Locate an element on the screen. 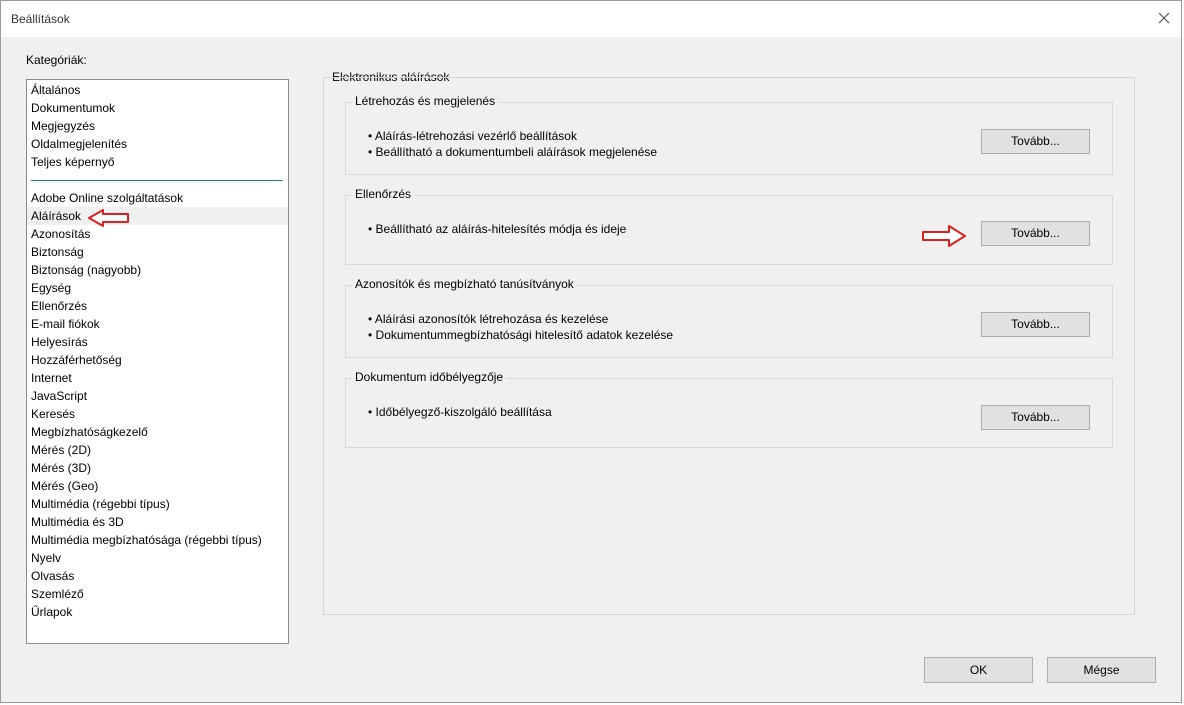  bullet-text: • Időbélyegző-kiszolgáló beállítása is located at coordinates (460, 412).